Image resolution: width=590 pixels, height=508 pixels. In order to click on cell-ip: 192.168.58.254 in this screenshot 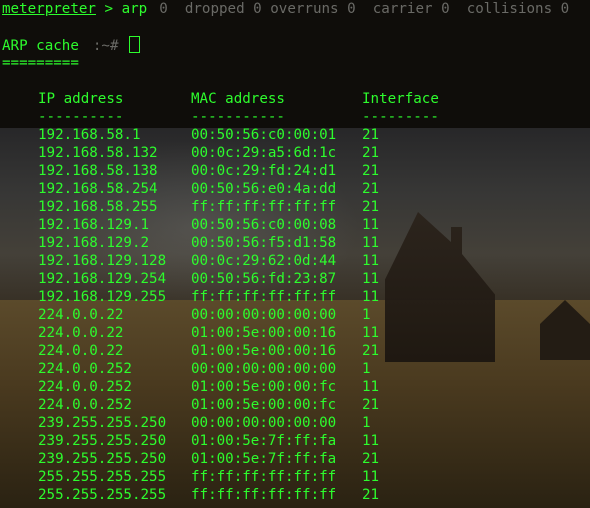, I will do `click(98, 189)`.